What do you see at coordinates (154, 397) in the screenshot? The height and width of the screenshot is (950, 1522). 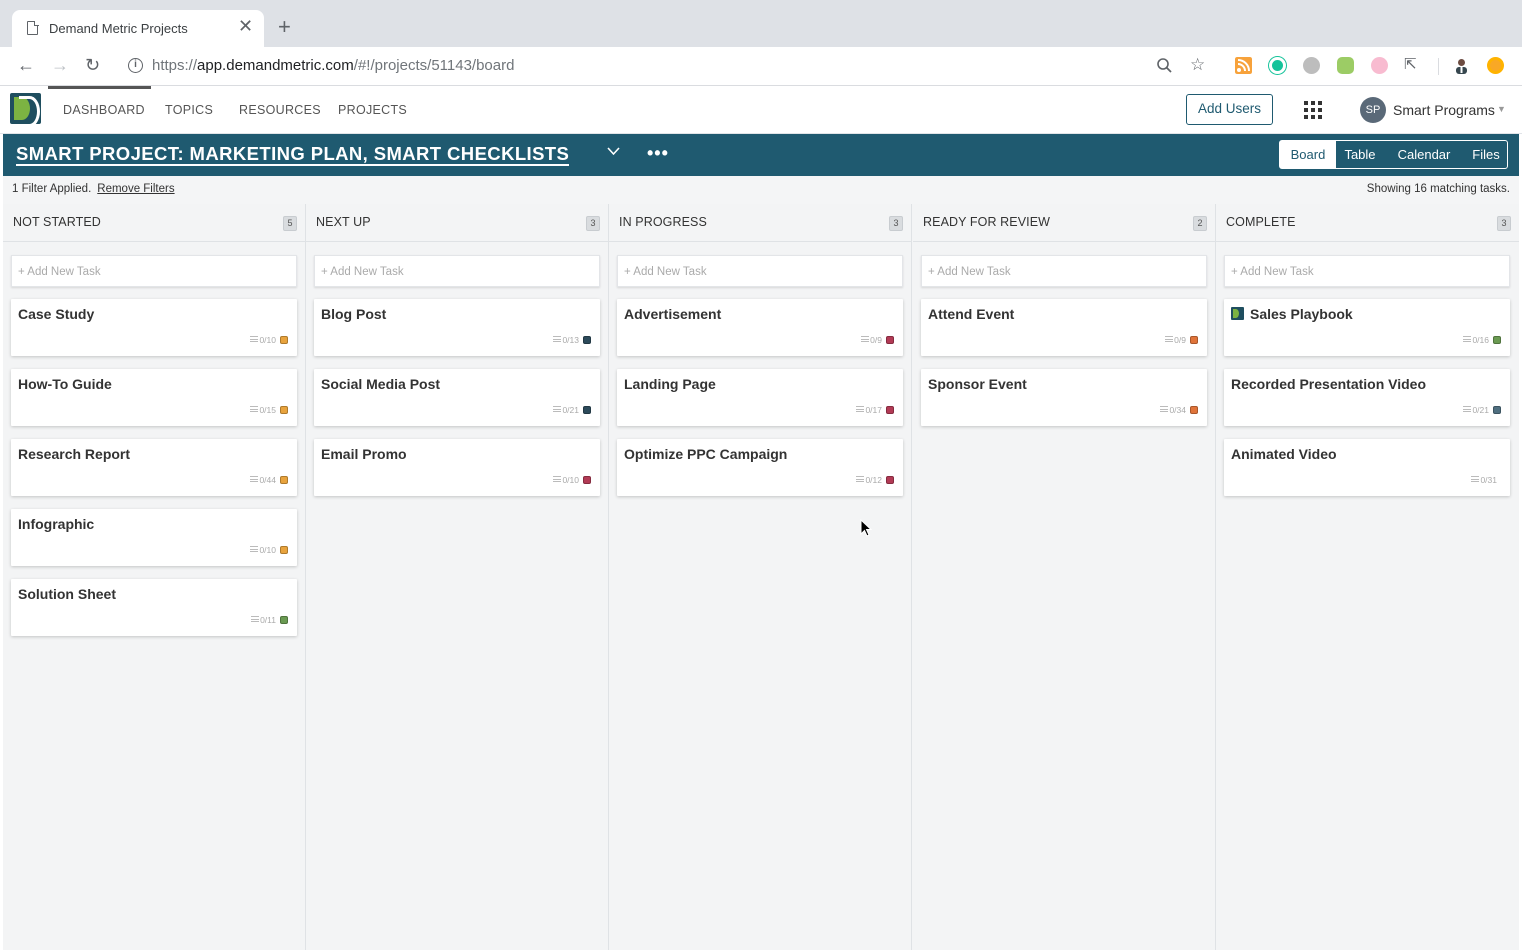 I see `task-card: How-To Guide 0/15` at bounding box center [154, 397].